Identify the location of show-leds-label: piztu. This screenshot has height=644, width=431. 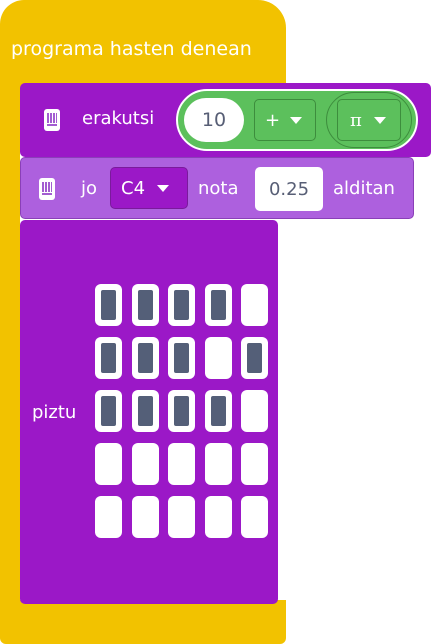
(54, 412).